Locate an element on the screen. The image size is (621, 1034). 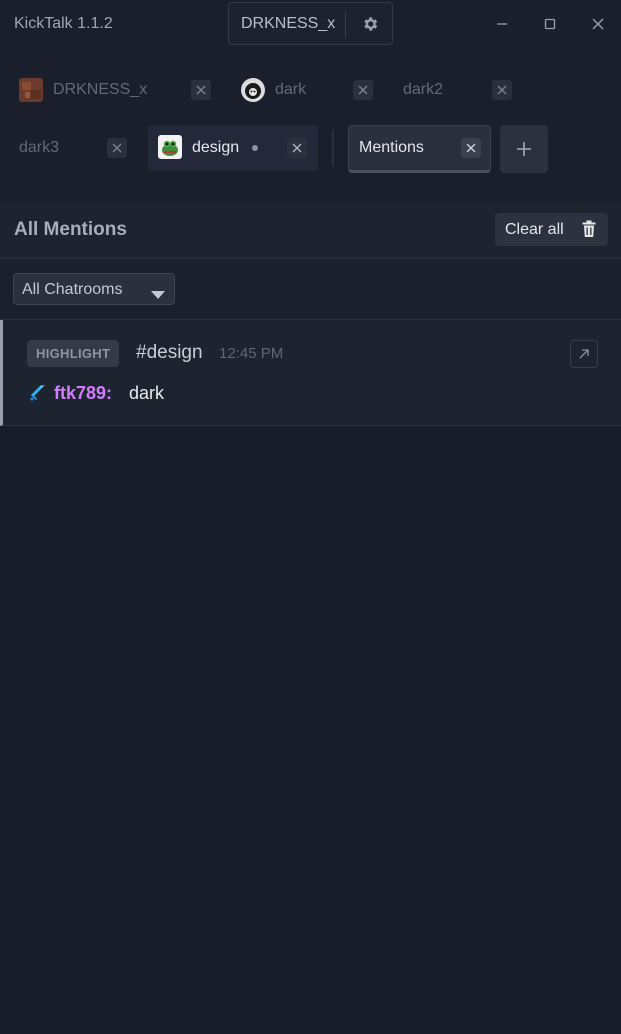
page-title: All Mentions is located at coordinates (70, 229).